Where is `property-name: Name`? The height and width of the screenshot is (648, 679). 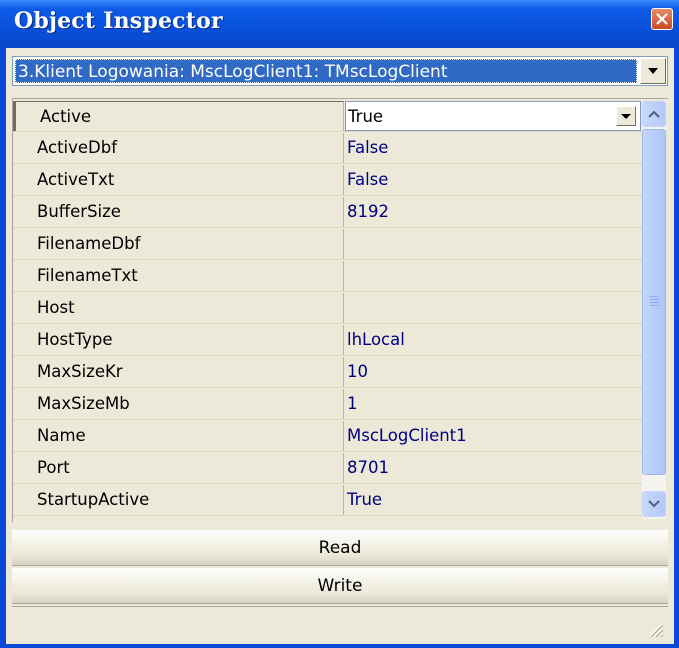 property-name: Name is located at coordinates (178, 436).